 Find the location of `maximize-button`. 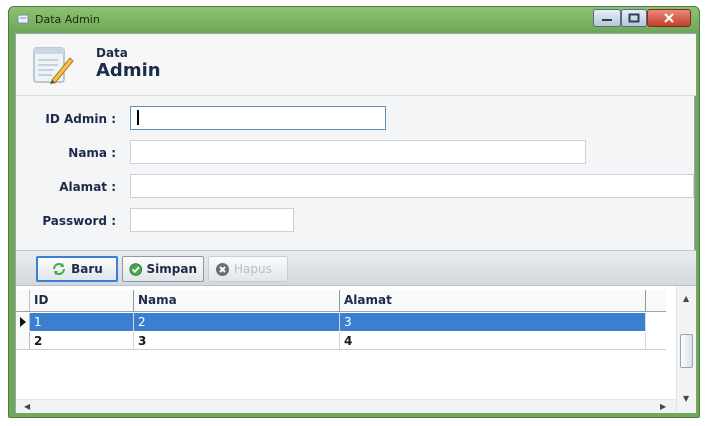

maximize-button is located at coordinates (634, 18).